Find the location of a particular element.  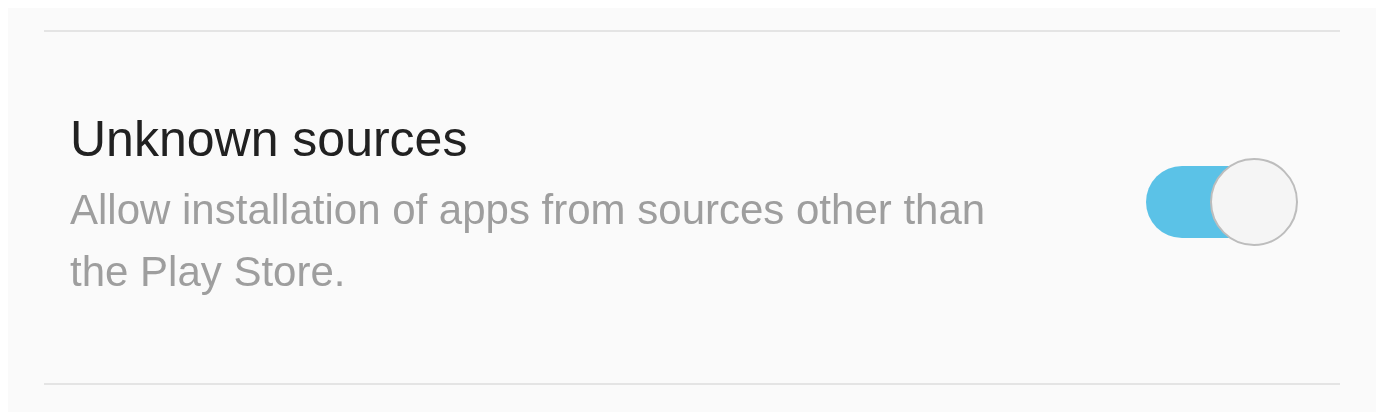

toggle-switch is located at coordinates (1222, 201).